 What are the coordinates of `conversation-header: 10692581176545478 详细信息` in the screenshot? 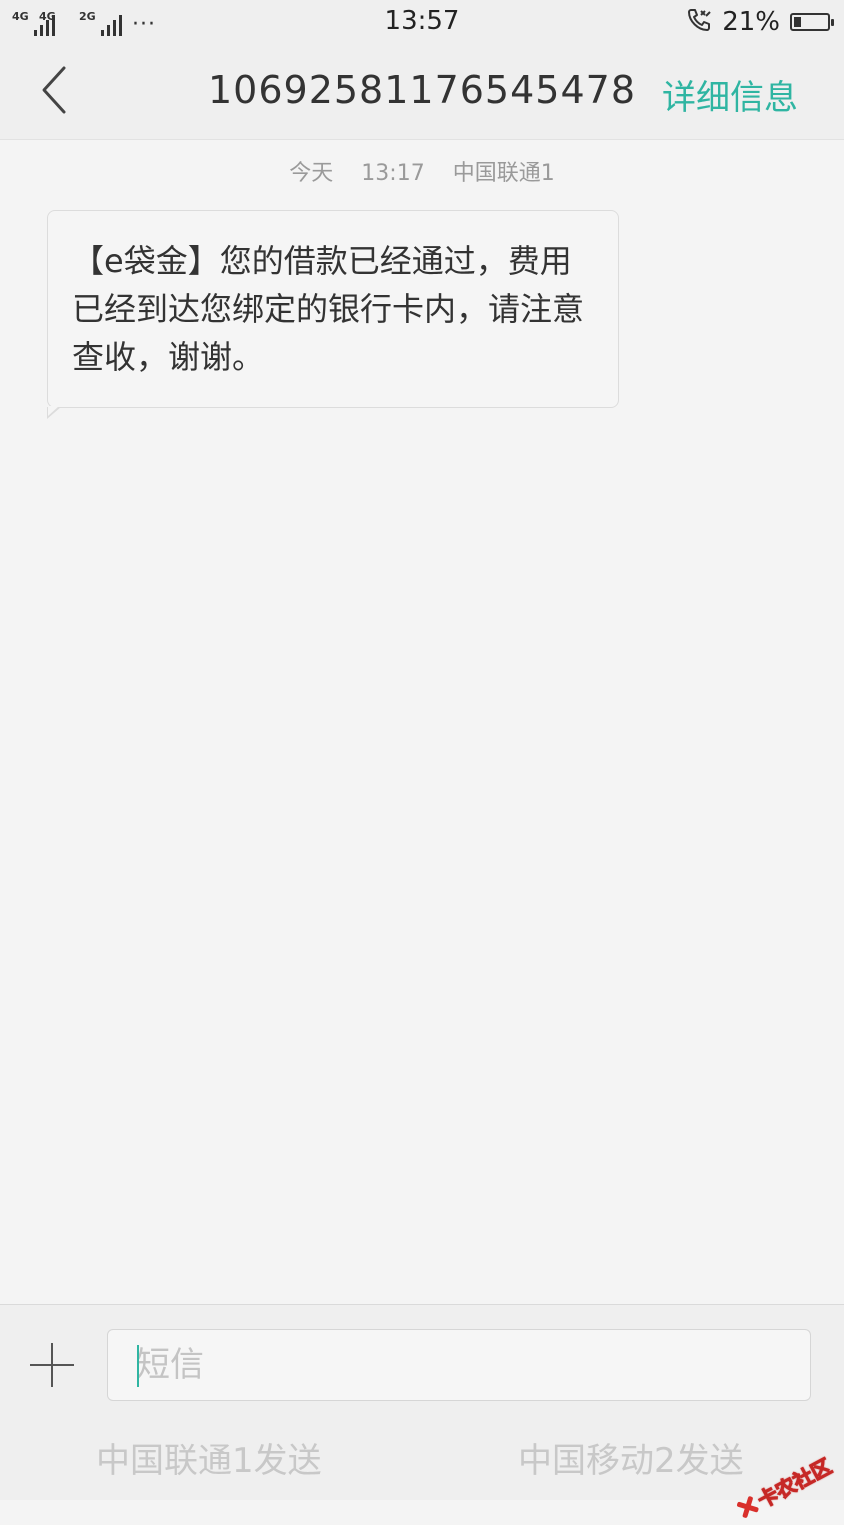 It's located at (422, 92).